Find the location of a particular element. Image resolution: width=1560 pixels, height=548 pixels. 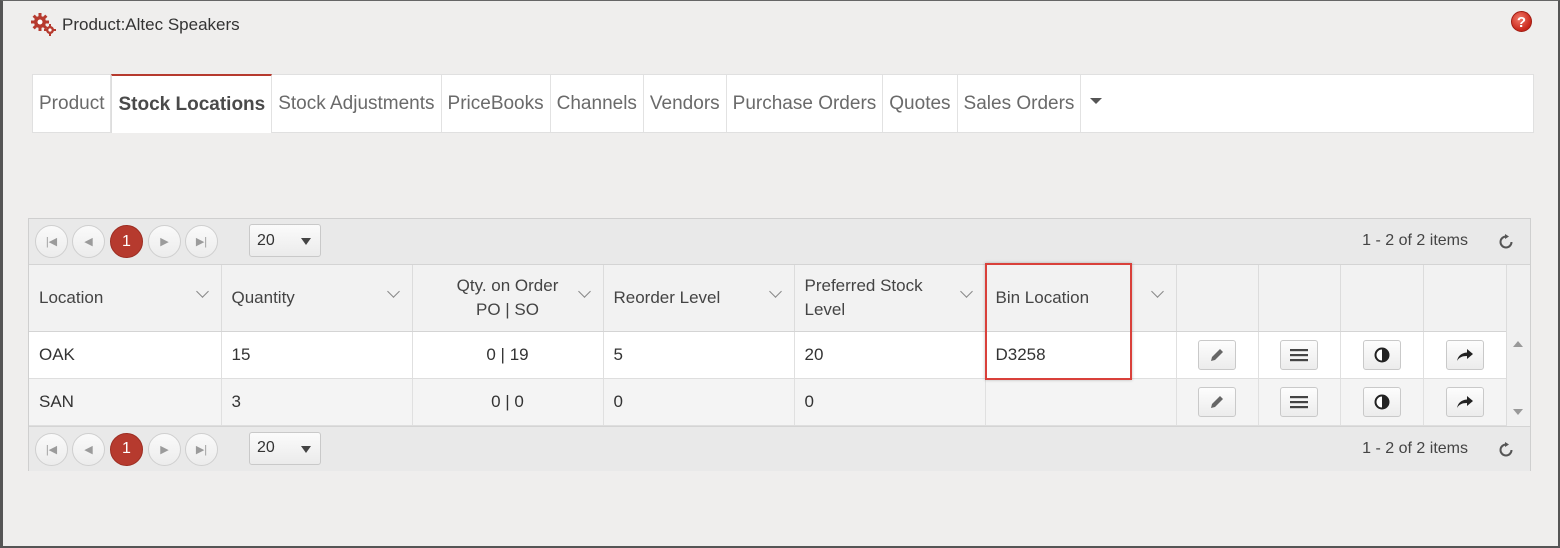

column-header-share is located at coordinates (1465, 298).